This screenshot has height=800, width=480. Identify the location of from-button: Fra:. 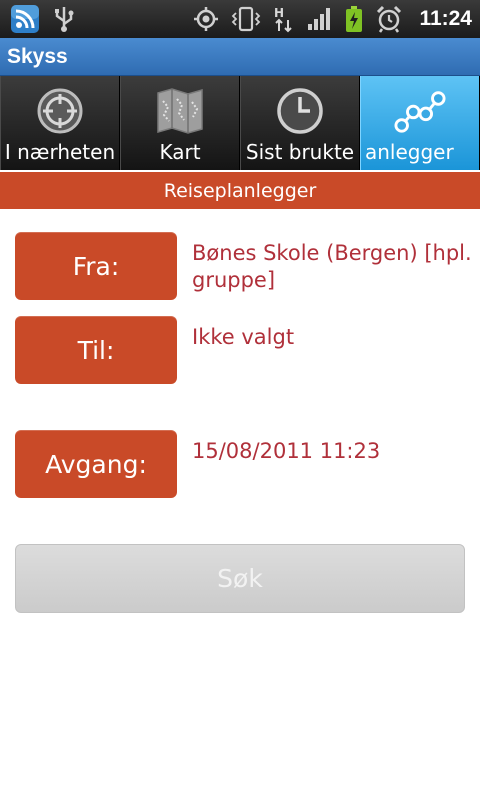
(96, 266).